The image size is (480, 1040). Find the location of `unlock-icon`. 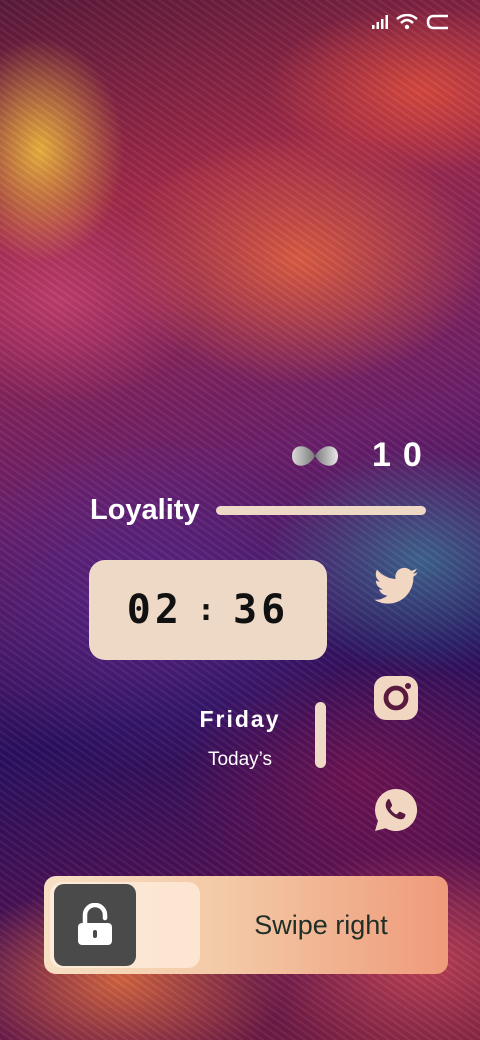

unlock-icon is located at coordinates (95, 924).